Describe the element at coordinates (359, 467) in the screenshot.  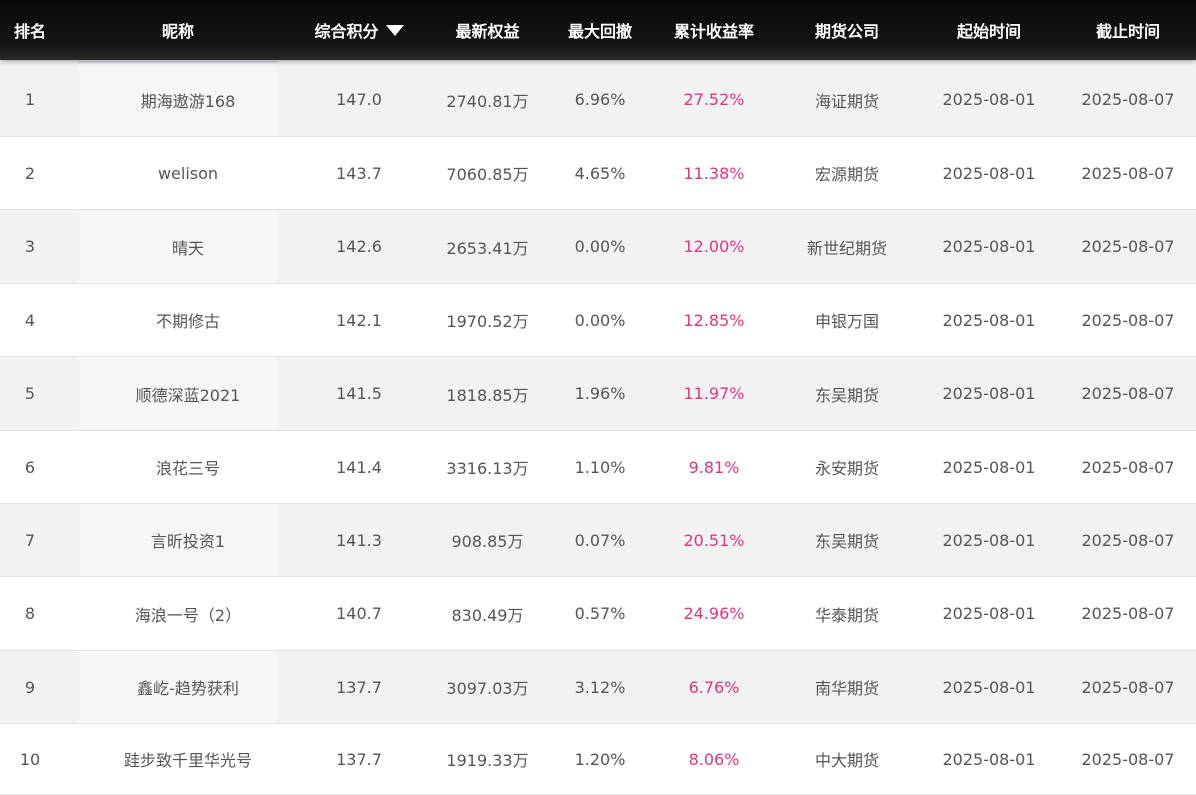
I see `cell-score: 141.4` at that location.